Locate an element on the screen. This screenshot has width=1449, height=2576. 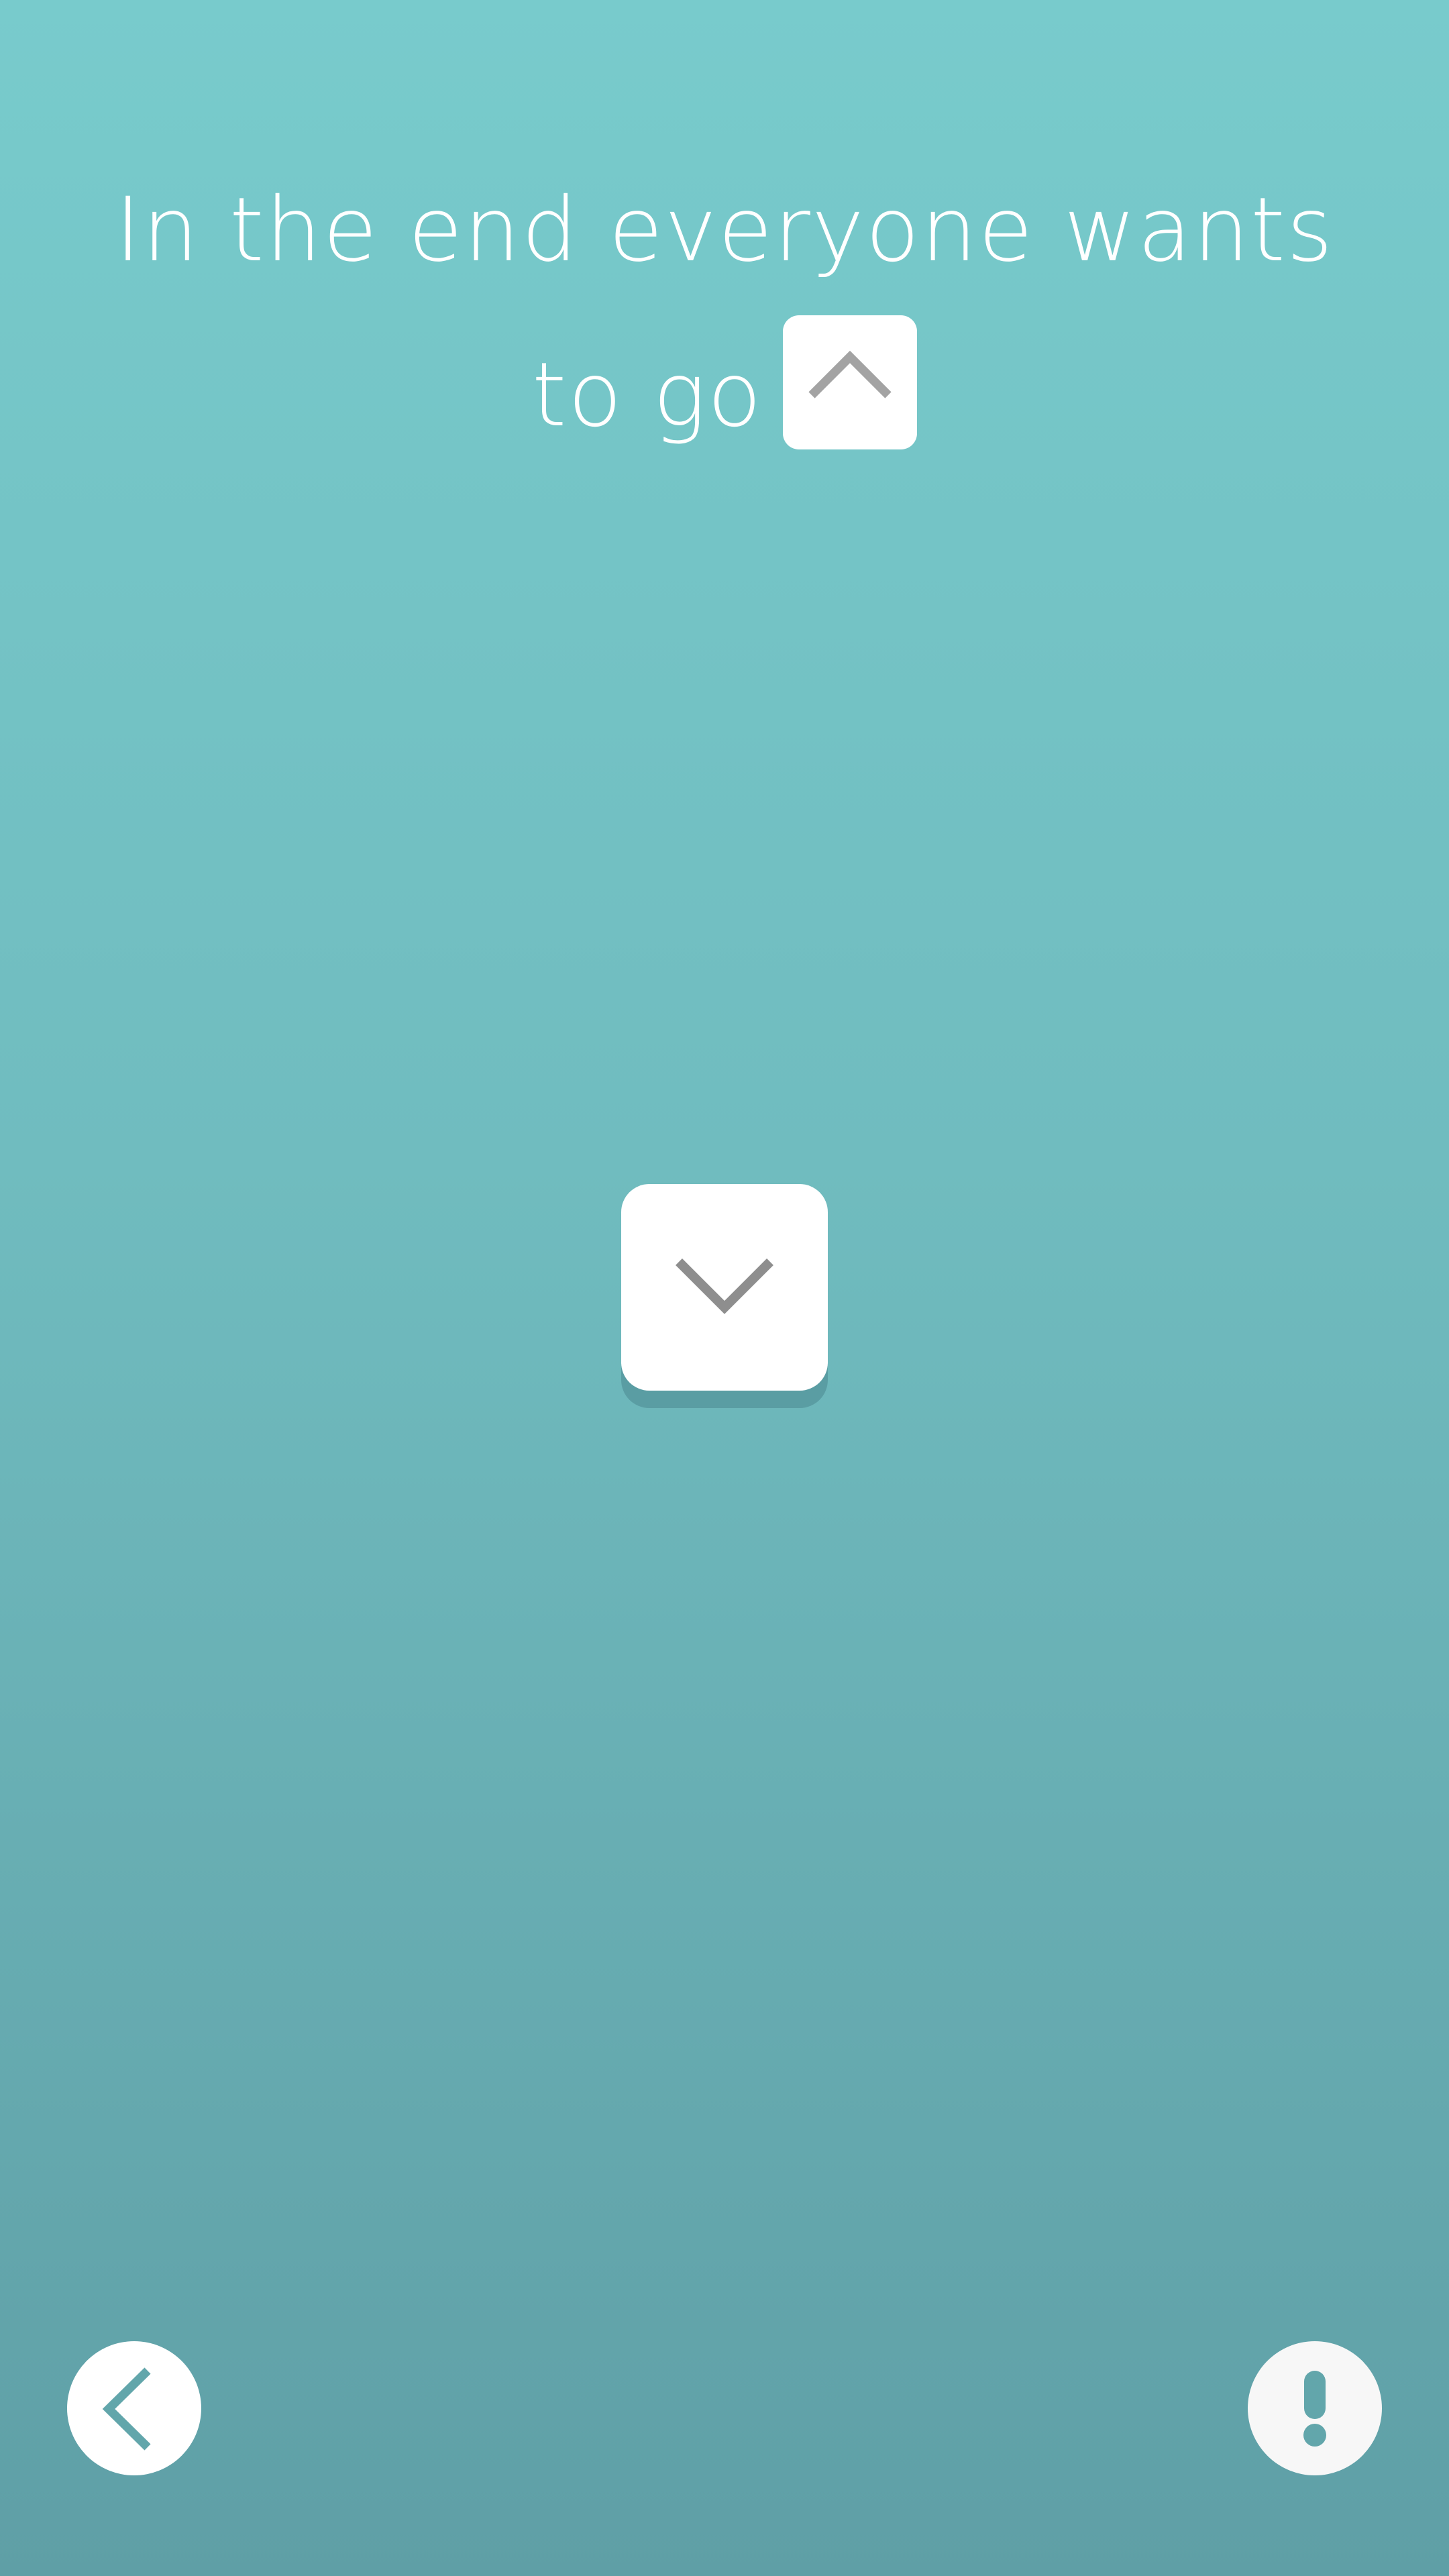
hint-button is located at coordinates (1315, 2408).